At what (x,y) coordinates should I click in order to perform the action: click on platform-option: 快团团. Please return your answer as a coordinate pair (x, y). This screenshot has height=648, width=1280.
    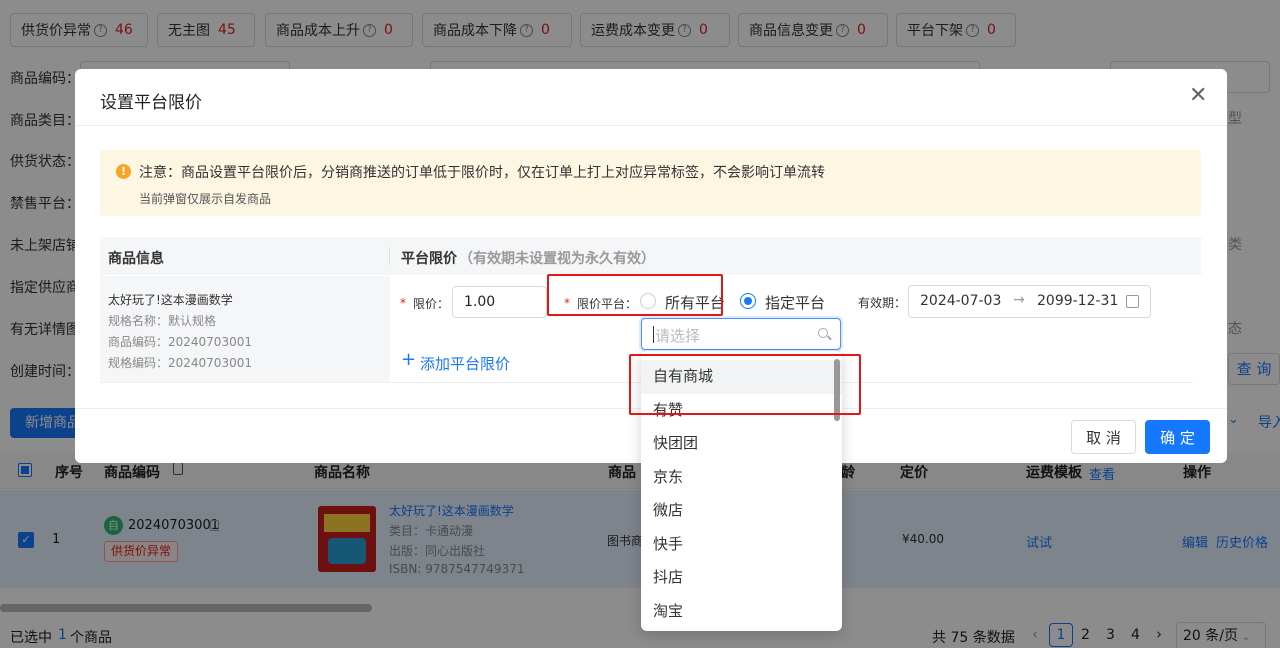
    Looking at the image, I should click on (741, 444).